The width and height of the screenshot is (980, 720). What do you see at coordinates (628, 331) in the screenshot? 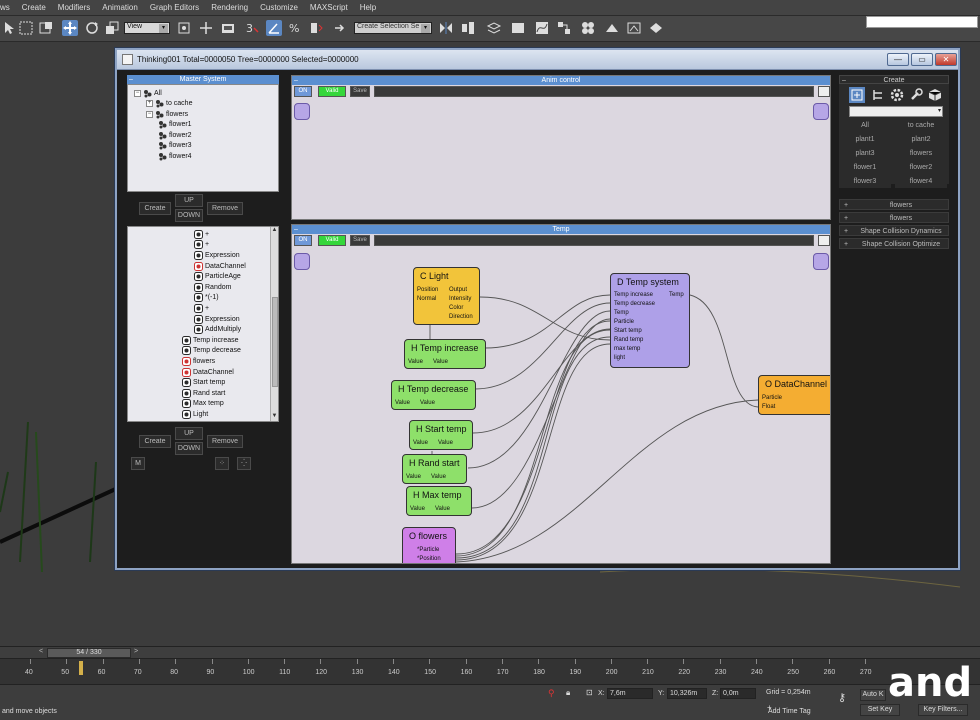
I see `port-start-temp: Start temp` at bounding box center [628, 331].